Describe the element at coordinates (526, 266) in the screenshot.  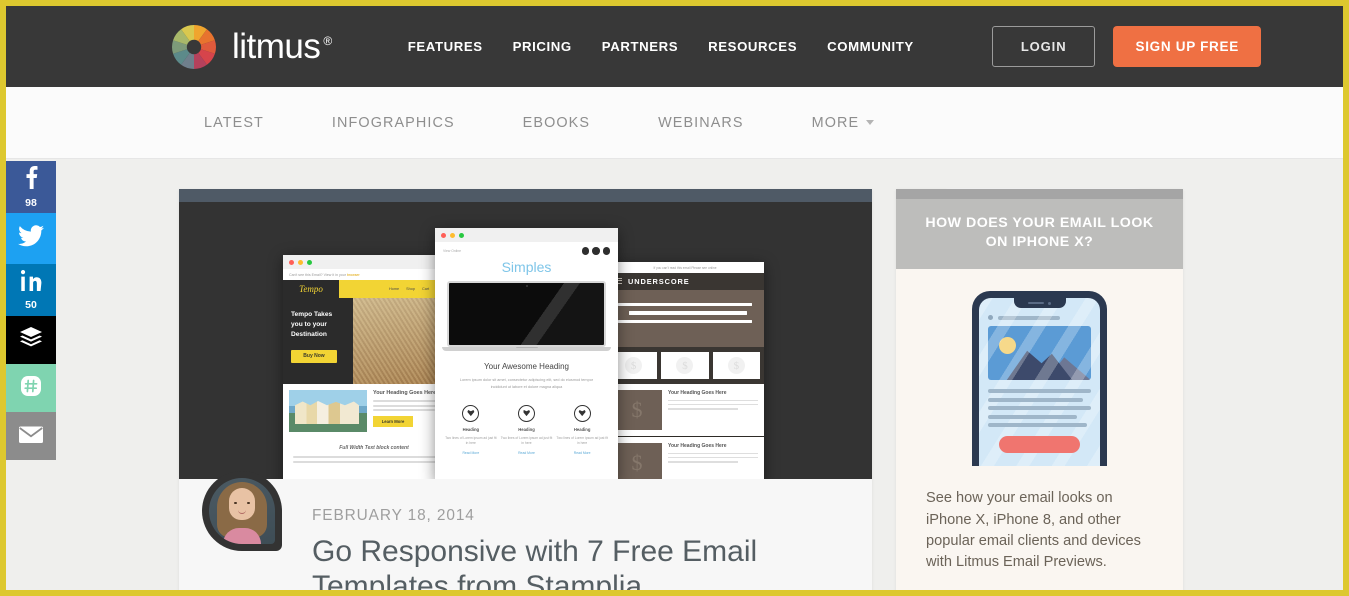
I see `simples-logo: Simples` at that location.